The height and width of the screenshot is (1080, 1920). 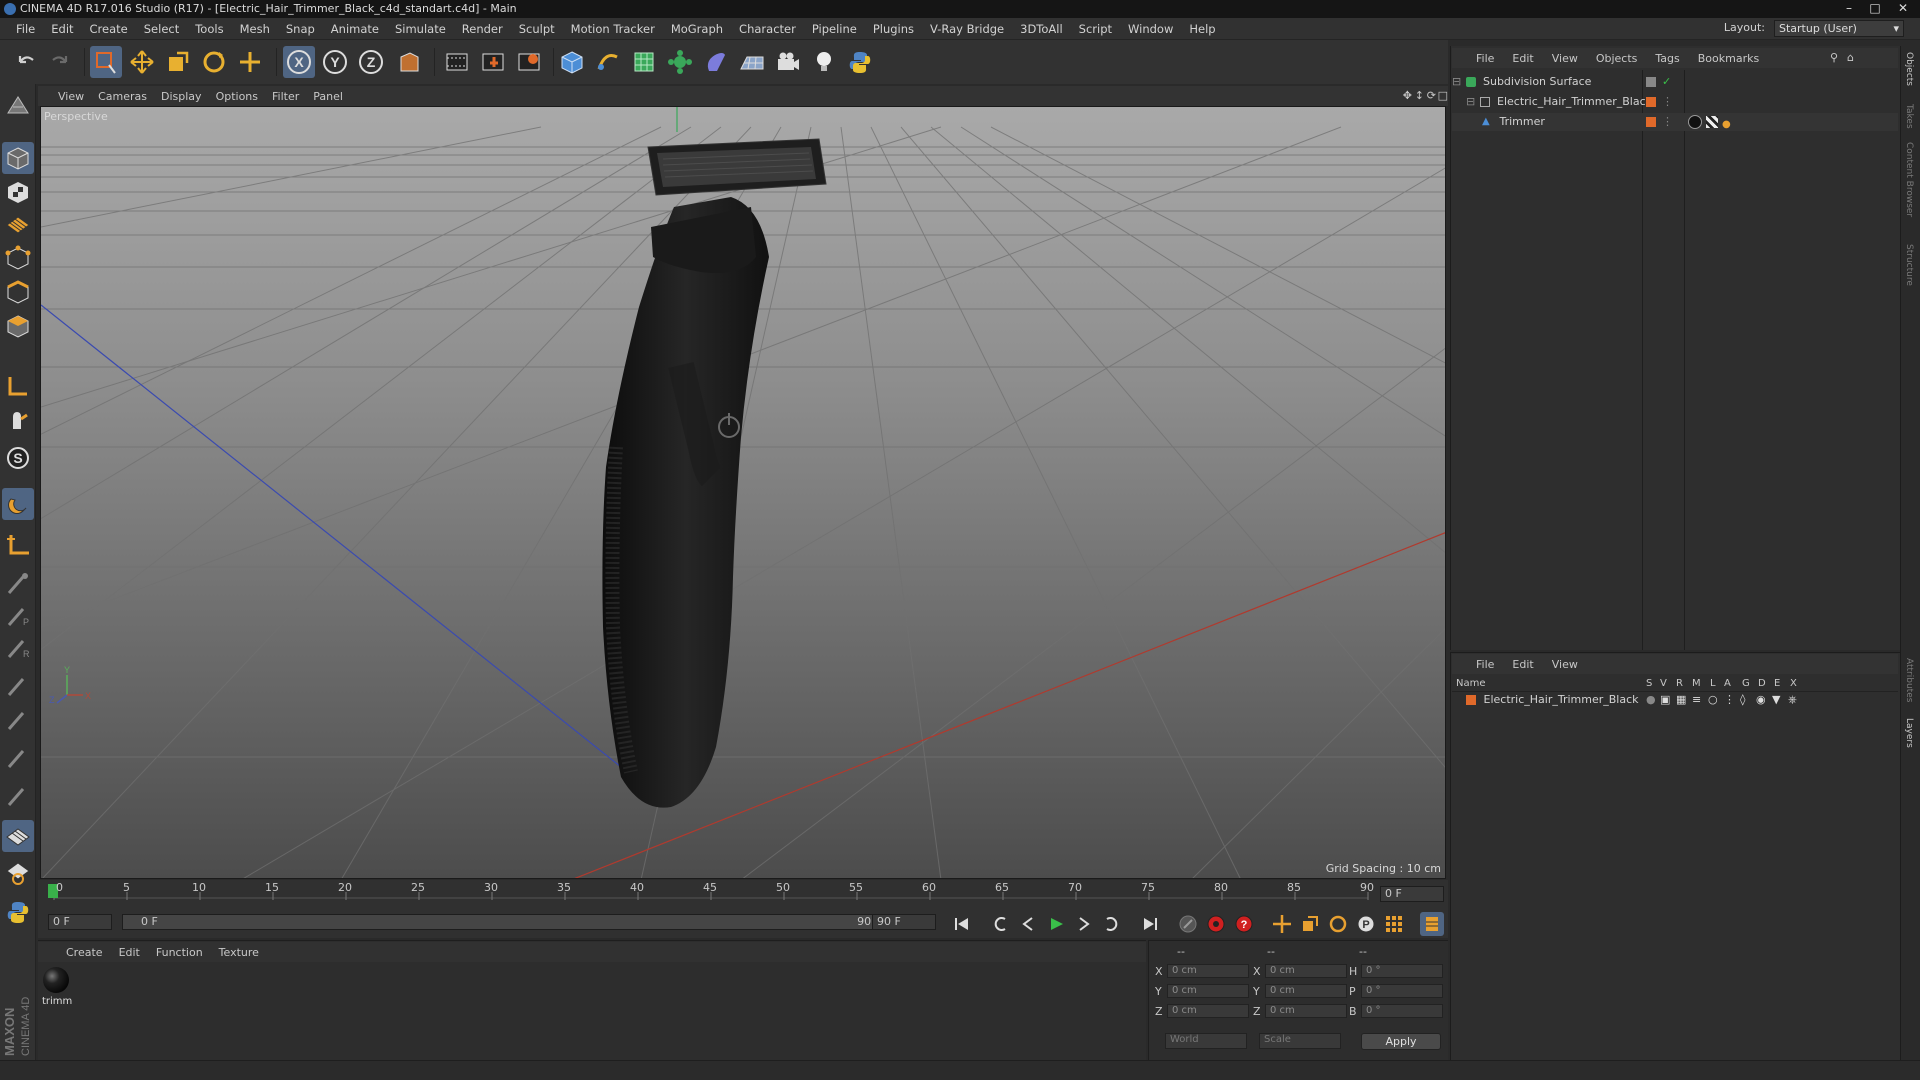 I want to click on position-key-icon, so click(x=1282, y=924).